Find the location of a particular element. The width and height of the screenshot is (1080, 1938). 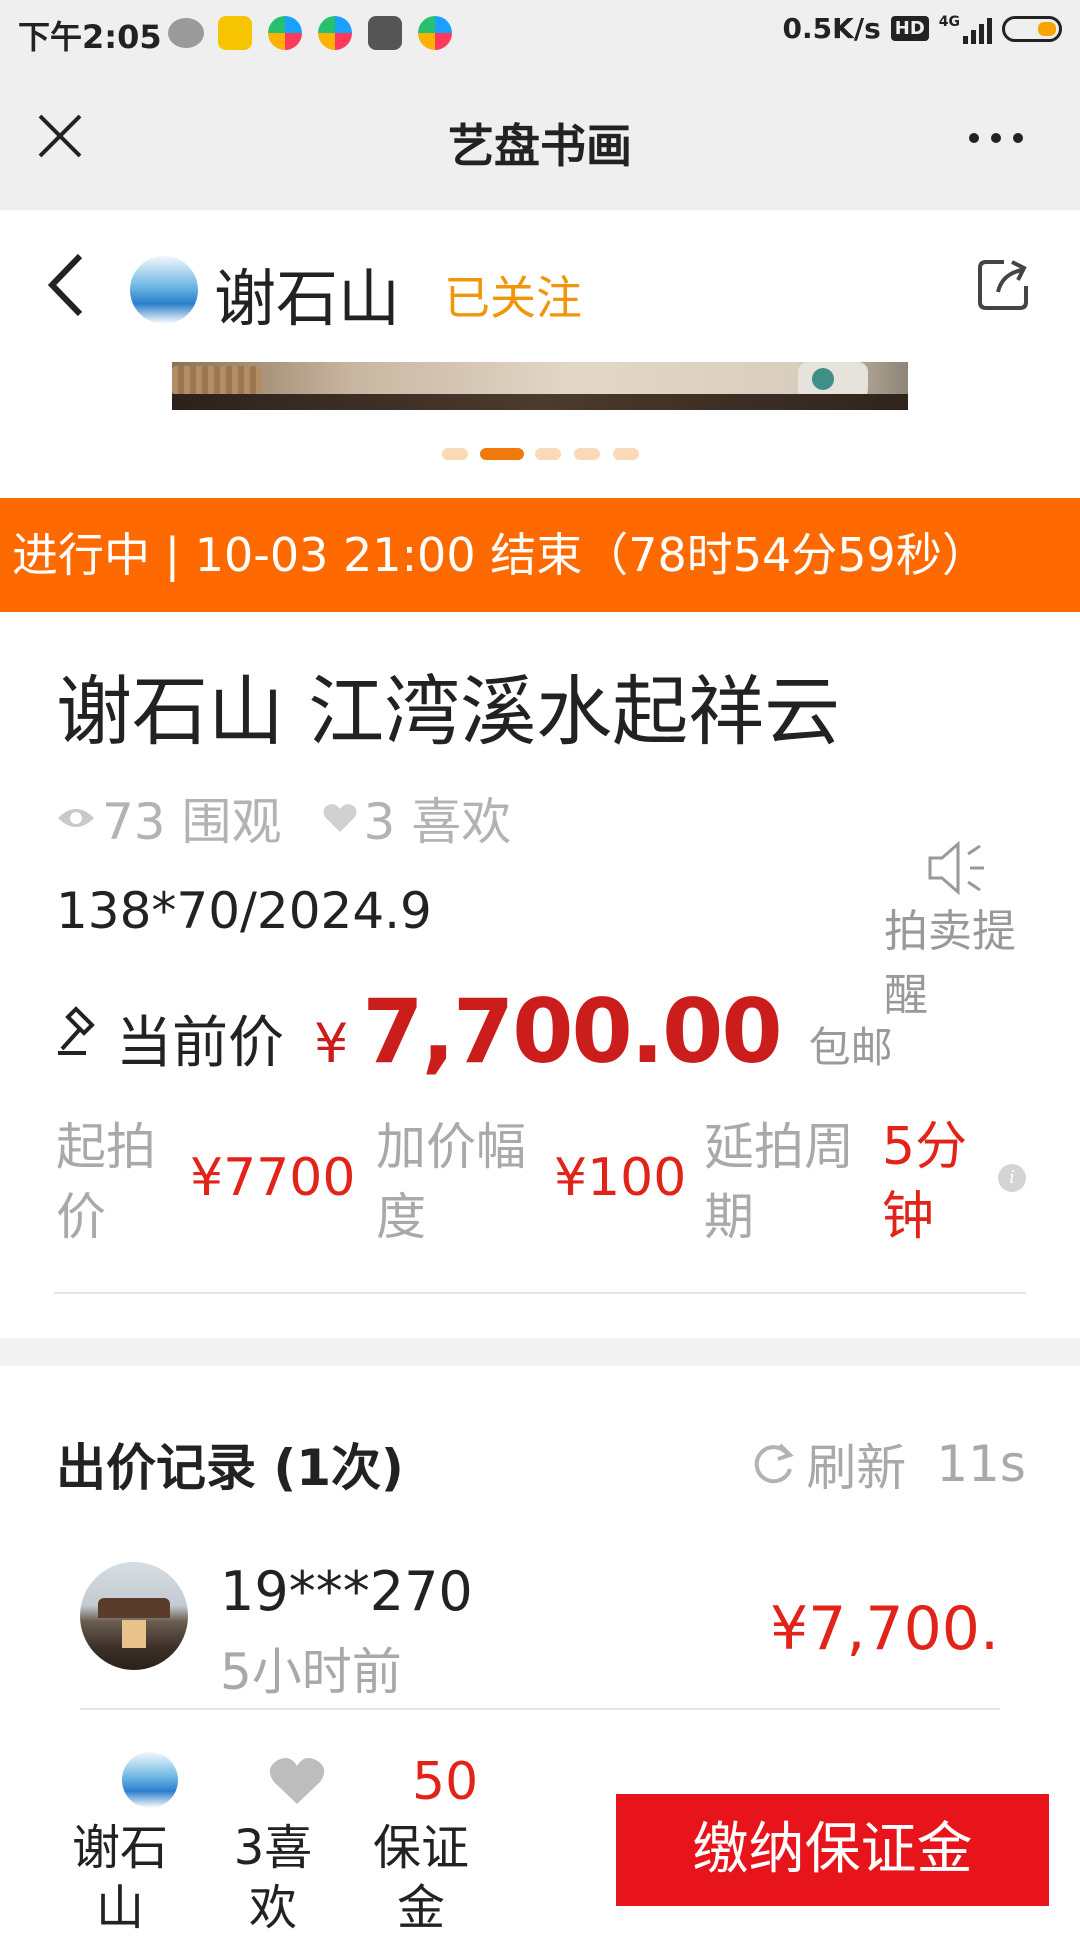

refresh-label: 刷新 is located at coordinates (856, 1468).